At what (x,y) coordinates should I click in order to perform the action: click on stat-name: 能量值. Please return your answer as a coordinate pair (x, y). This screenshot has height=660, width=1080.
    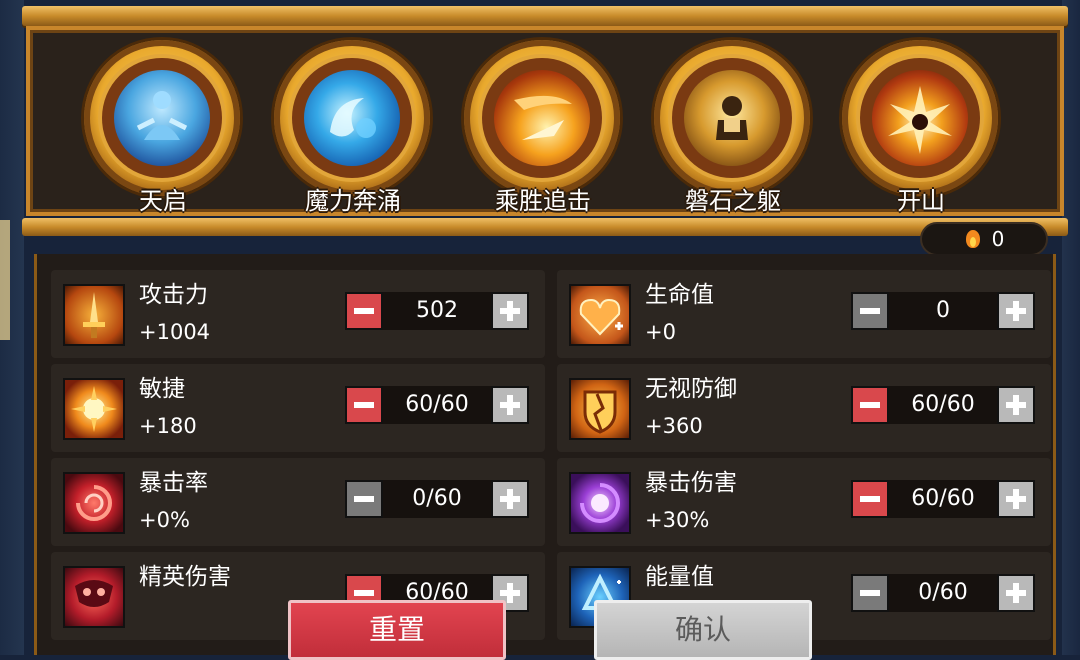
    Looking at the image, I should click on (679, 577).